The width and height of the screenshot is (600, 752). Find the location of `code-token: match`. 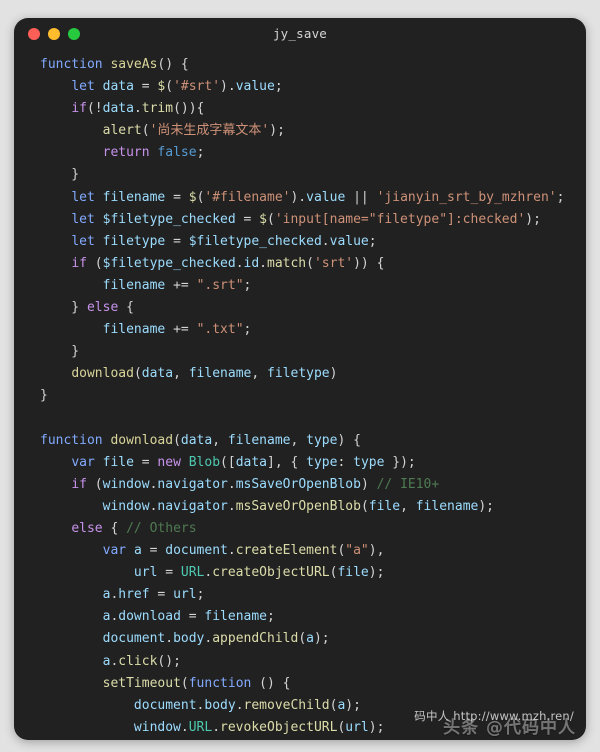

code-token: match is located at coordinates (287, 263).